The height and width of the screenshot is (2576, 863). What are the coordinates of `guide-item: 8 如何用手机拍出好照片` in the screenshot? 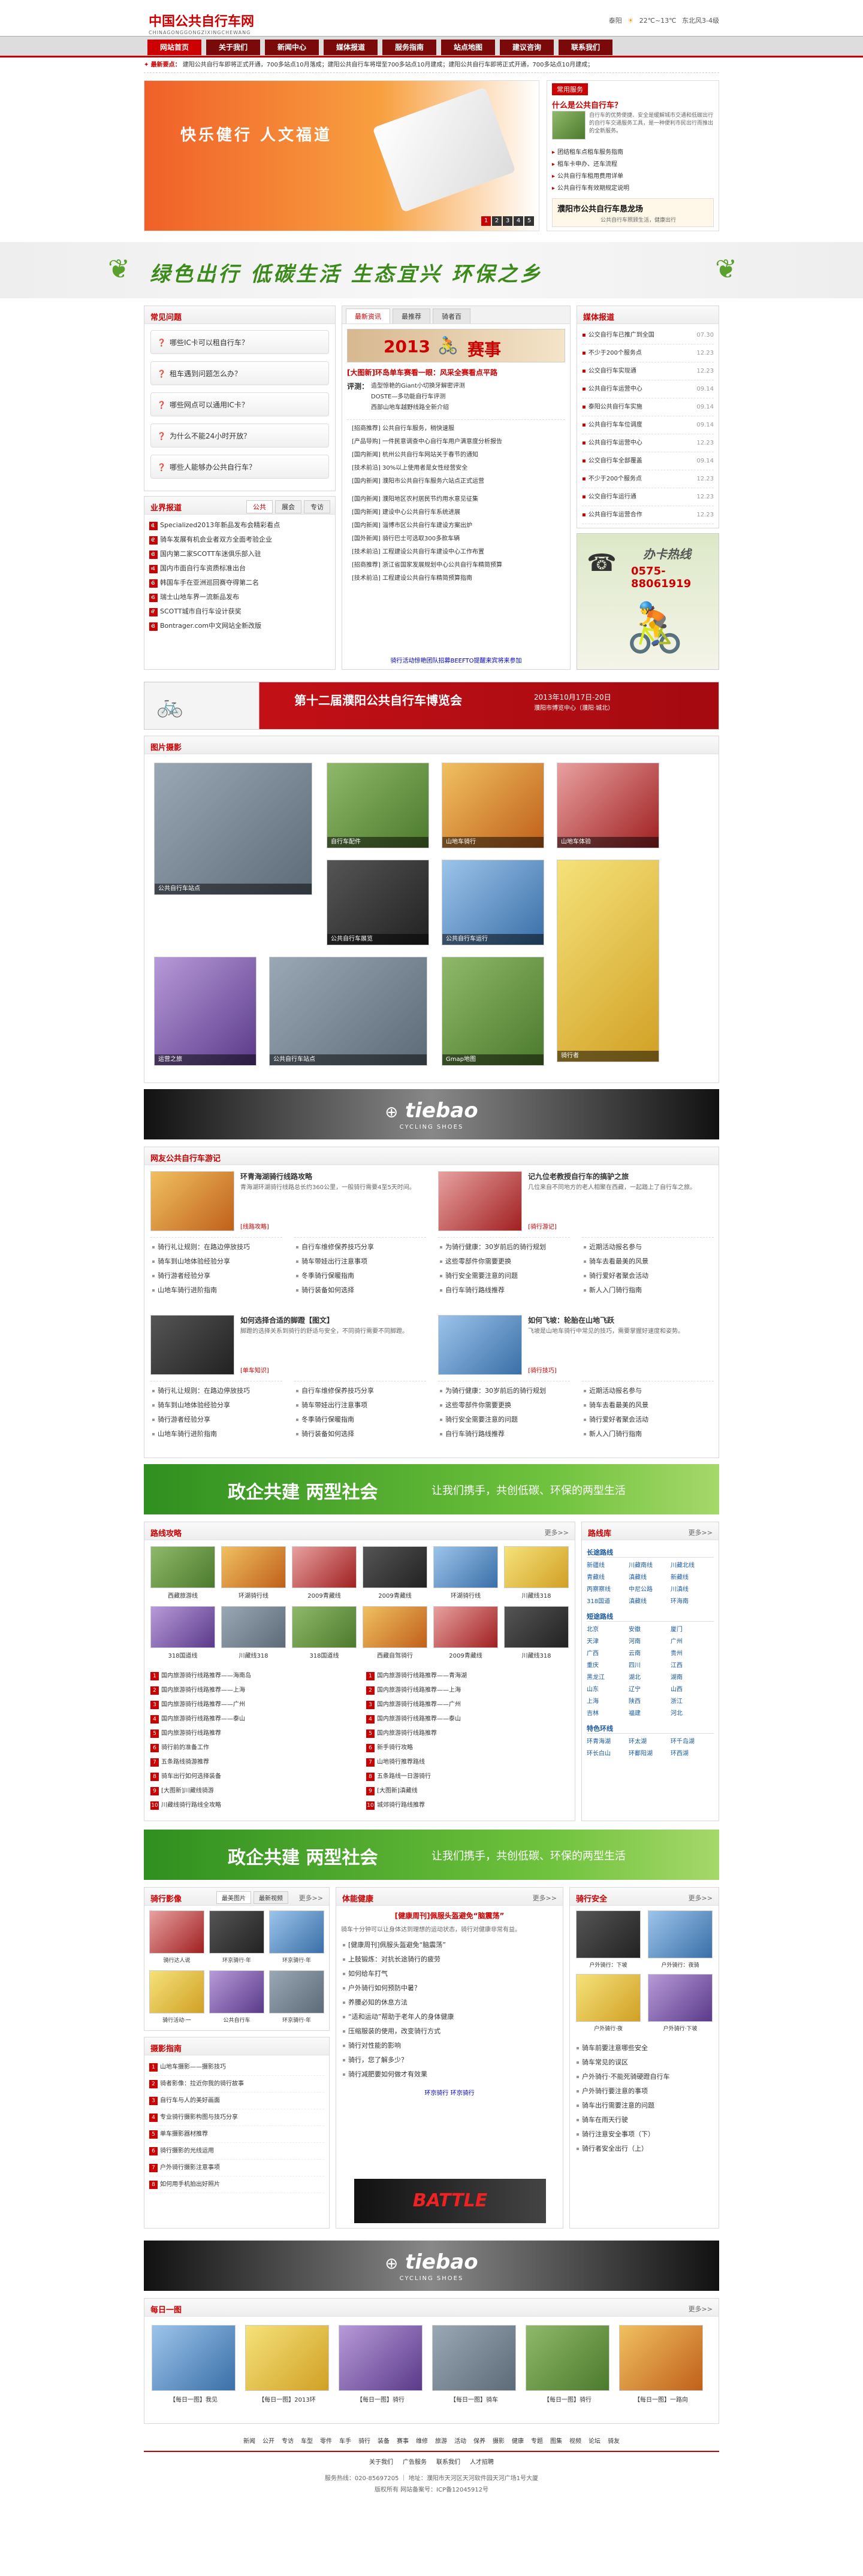 It's located at (236, 2184).